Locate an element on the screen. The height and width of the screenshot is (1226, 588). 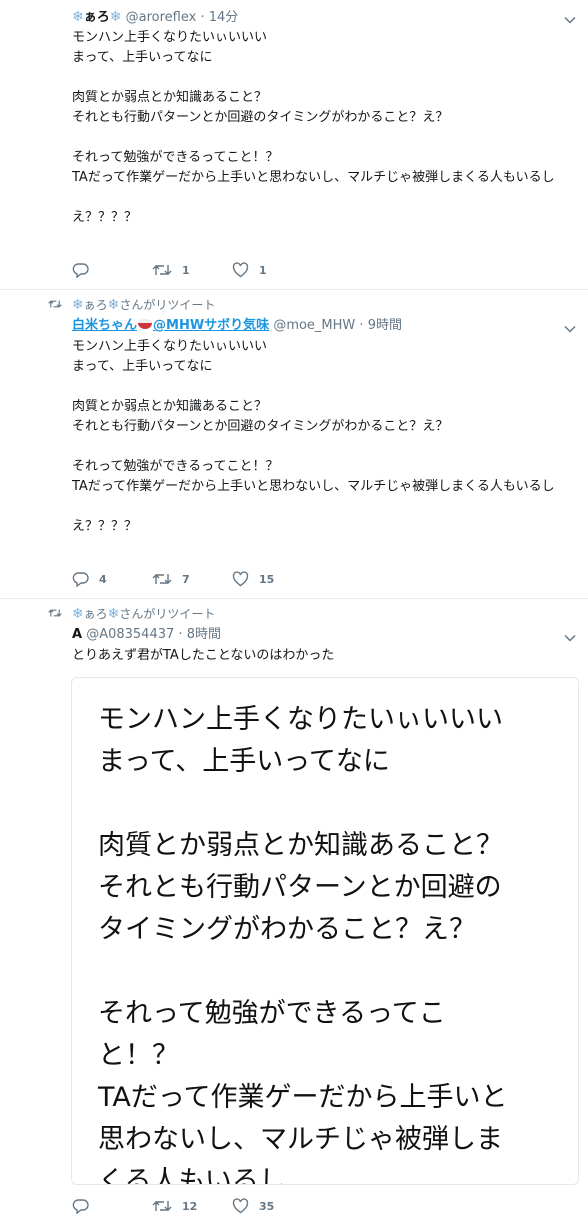
display-name-text: 白米ちゃん is located at coordinates (105, 325).